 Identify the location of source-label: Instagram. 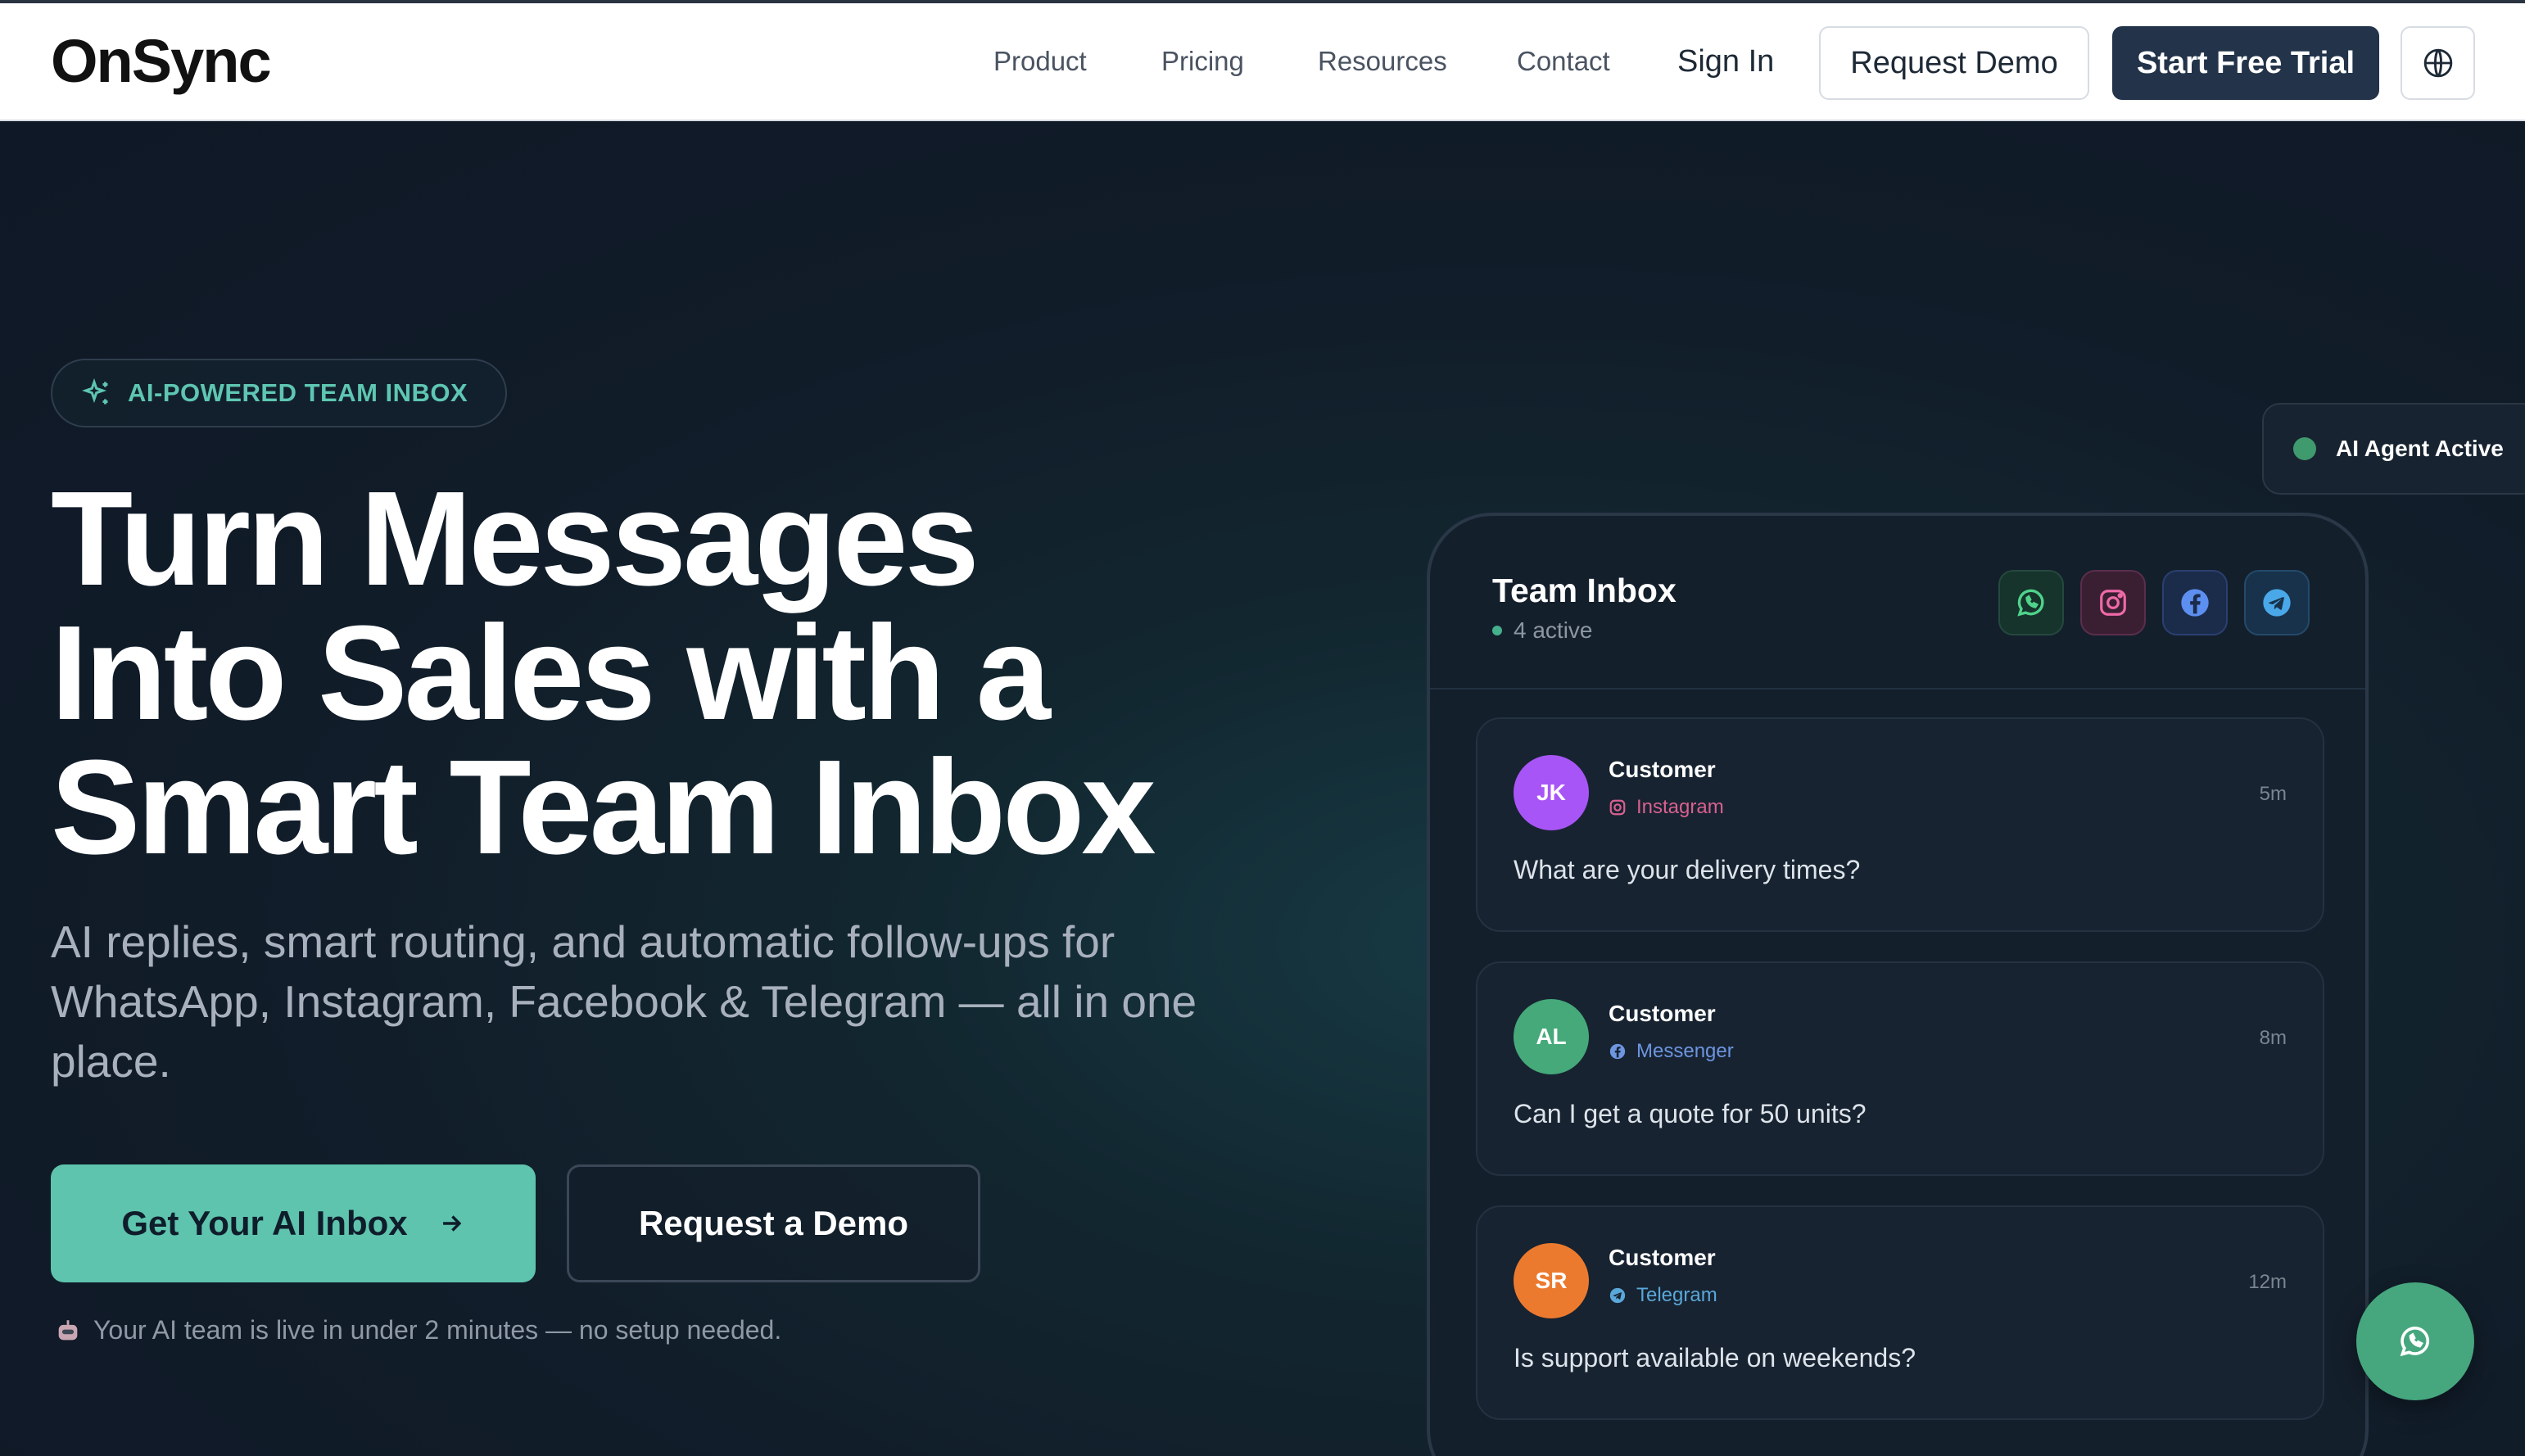
(1680, 807).